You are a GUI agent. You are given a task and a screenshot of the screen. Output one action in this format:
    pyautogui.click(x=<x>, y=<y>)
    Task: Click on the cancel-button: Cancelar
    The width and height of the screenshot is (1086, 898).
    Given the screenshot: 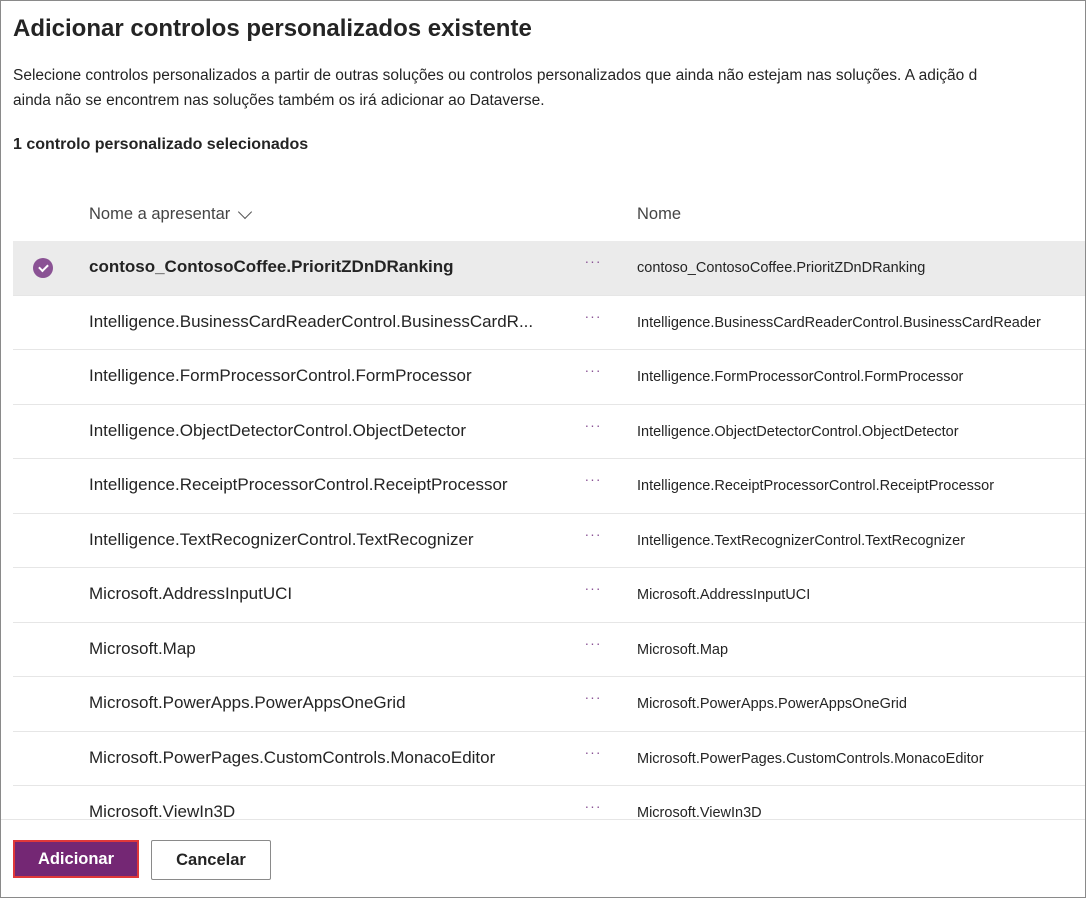 What is the action you would take?
    pyautogui.click(x=211, y=860)
    